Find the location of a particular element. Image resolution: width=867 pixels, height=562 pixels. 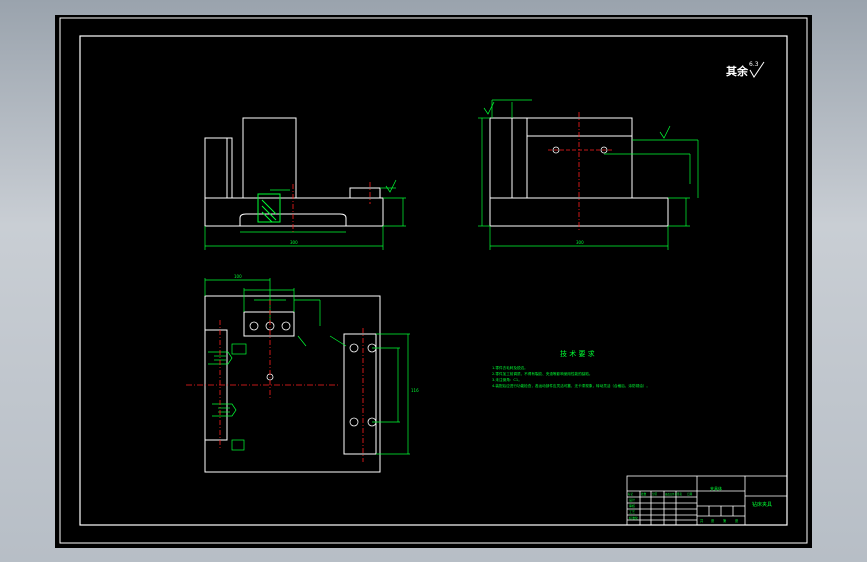

svg-text: 标记 is located at coordinates (631, 494).